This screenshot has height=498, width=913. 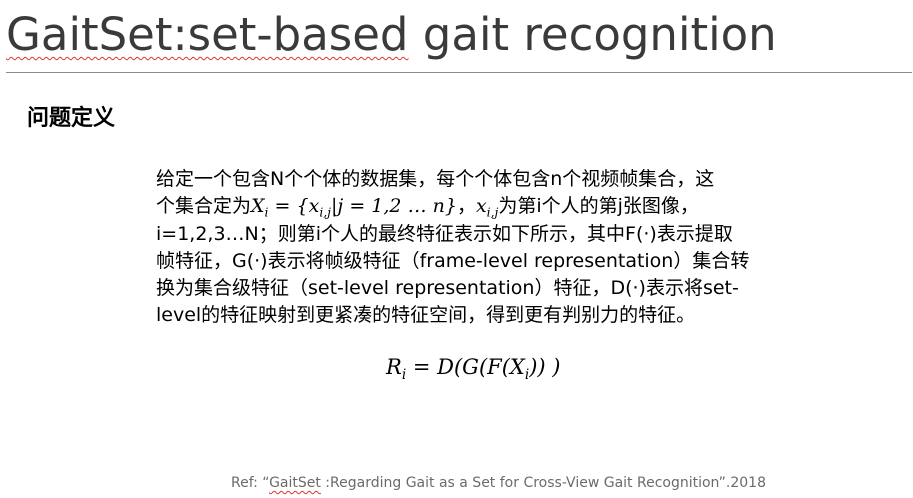 I want to click on image-symbol-base: x, so click(x=481, y=206).